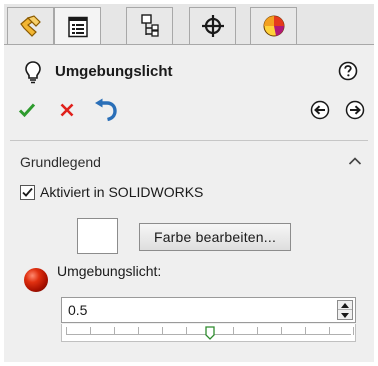  I want to click on previous-arrow-icon, so click(320, 110).